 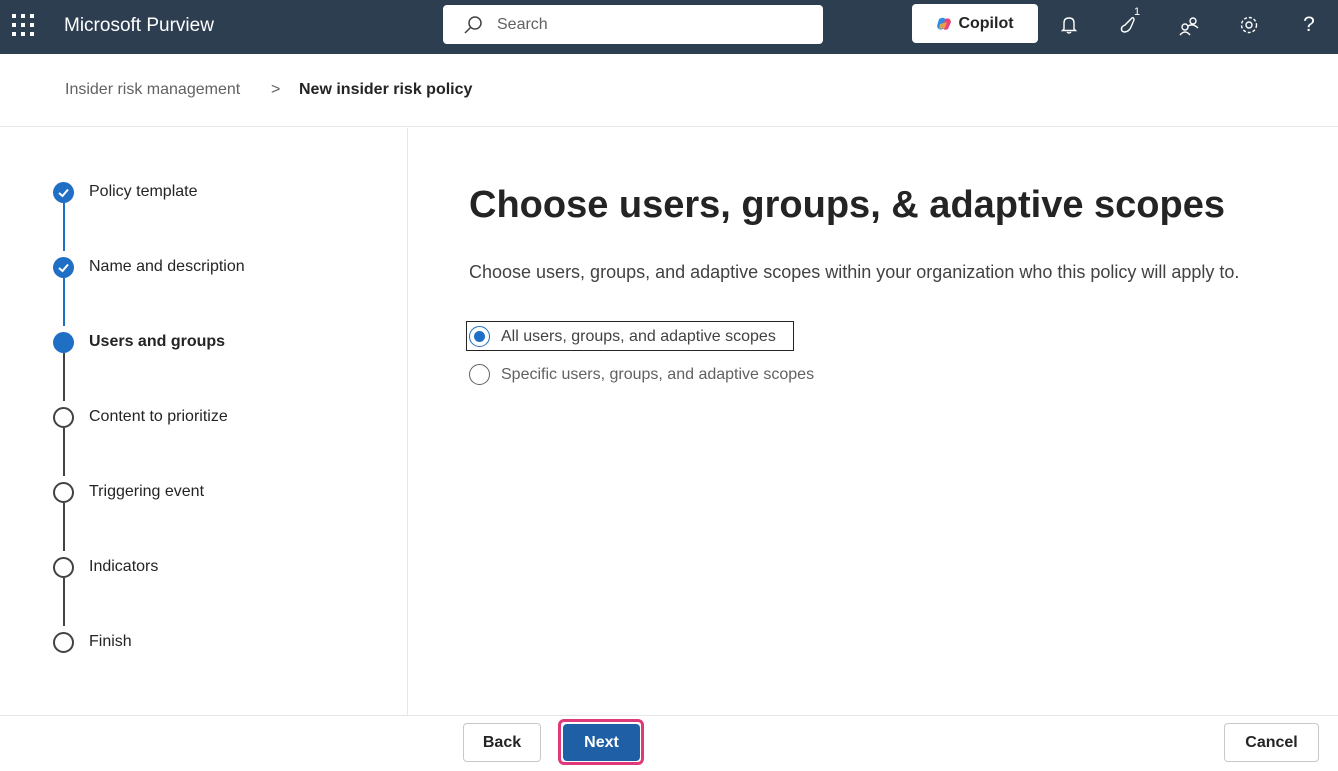 I want to click on step-indicators: Indicators, so click(x=123, y=567).